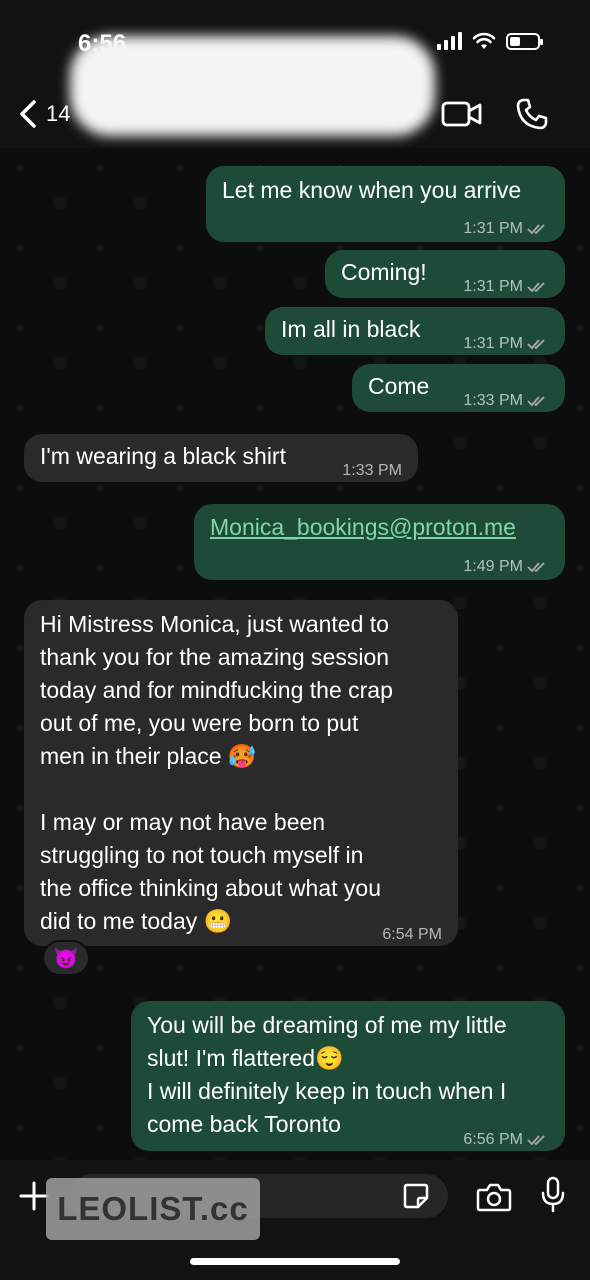 This screenshot has height=1280, width=590. Describe the element at coordinates (415, 331) in the screenshot. I see `message-bubble-outgoing: Im all in black 1:31 PM` at that location.